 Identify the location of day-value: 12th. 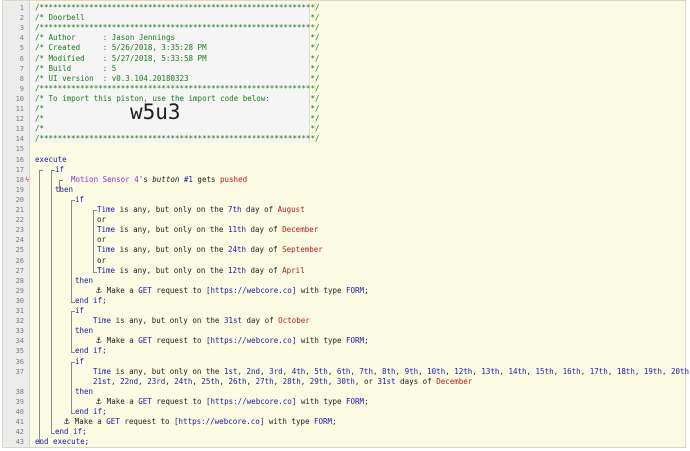
(463, 371).